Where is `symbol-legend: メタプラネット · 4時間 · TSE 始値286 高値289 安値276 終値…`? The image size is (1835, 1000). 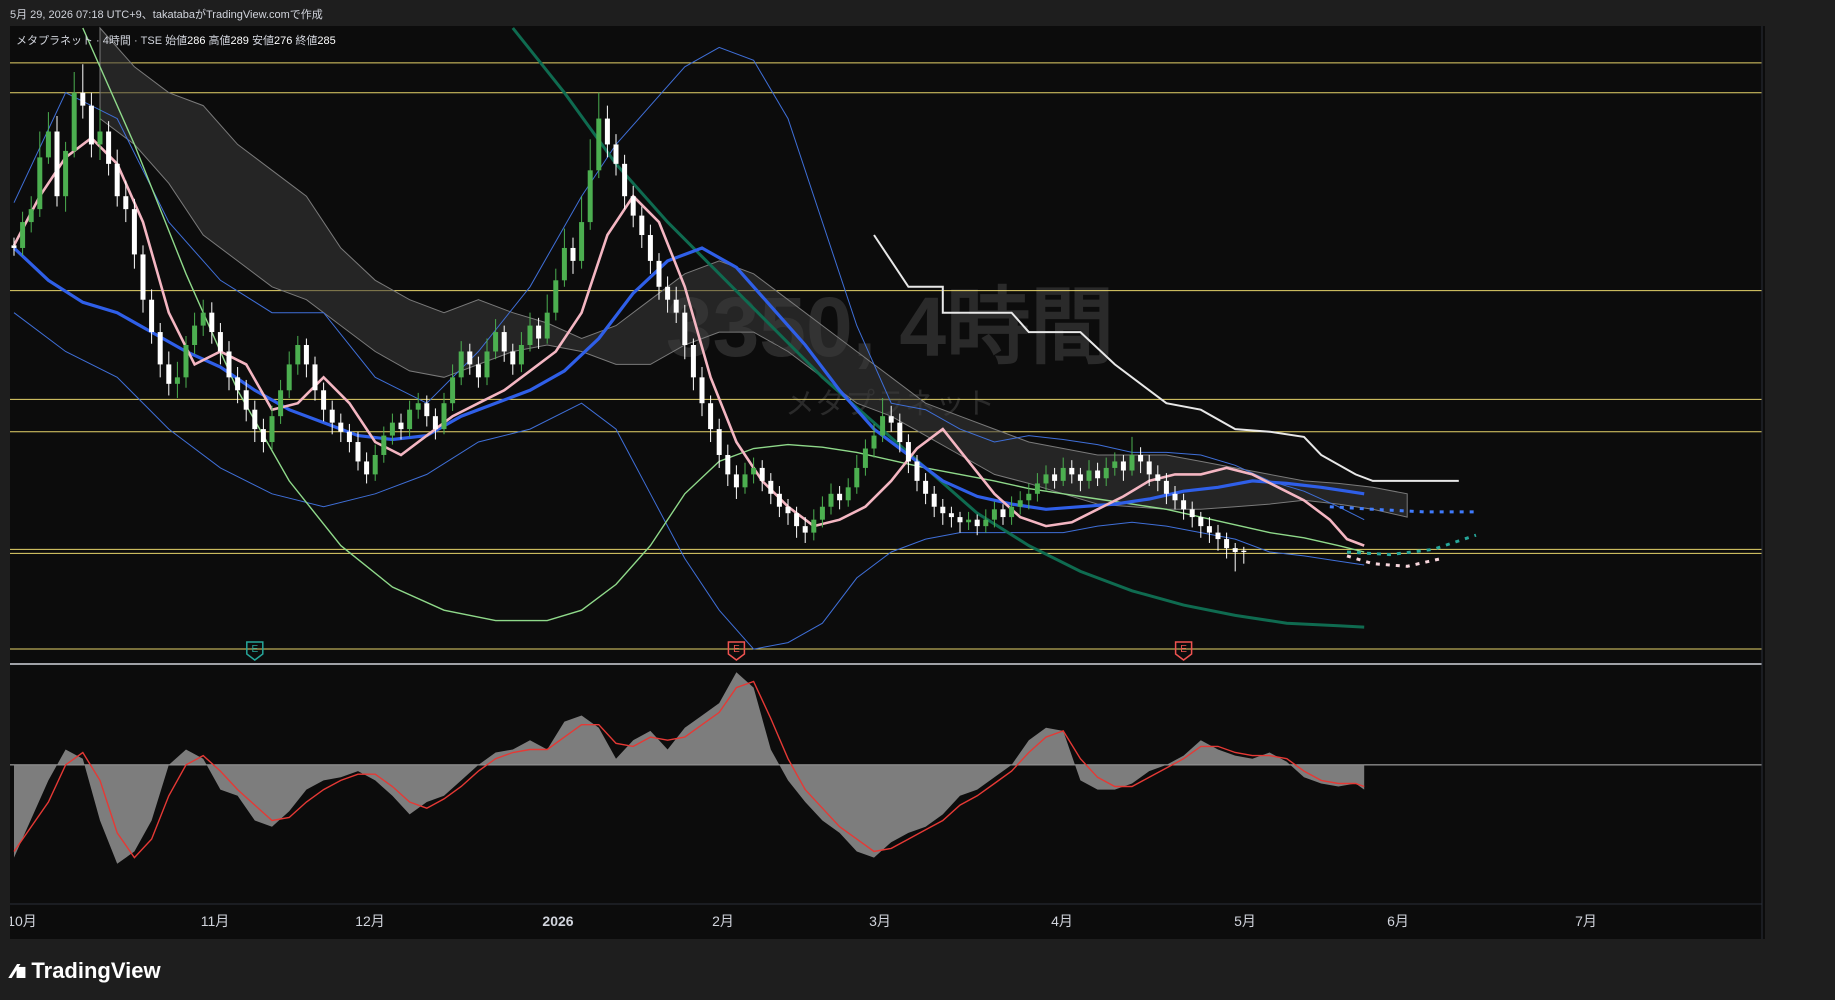
symbol-legend: メタプラネット · 4時間 · TSE 始値286 高値289 安値276 終値… is located at coordinates (176, 40).